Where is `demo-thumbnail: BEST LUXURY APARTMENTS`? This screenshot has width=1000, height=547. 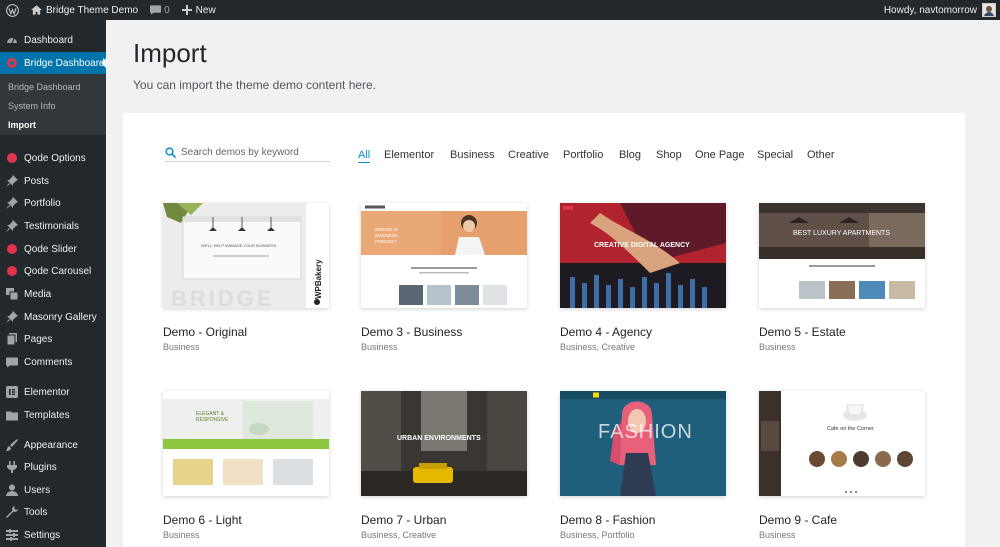
demo-thumbnail: BEST LUXURY APARTMENTS is located at coordinates (842, 255).